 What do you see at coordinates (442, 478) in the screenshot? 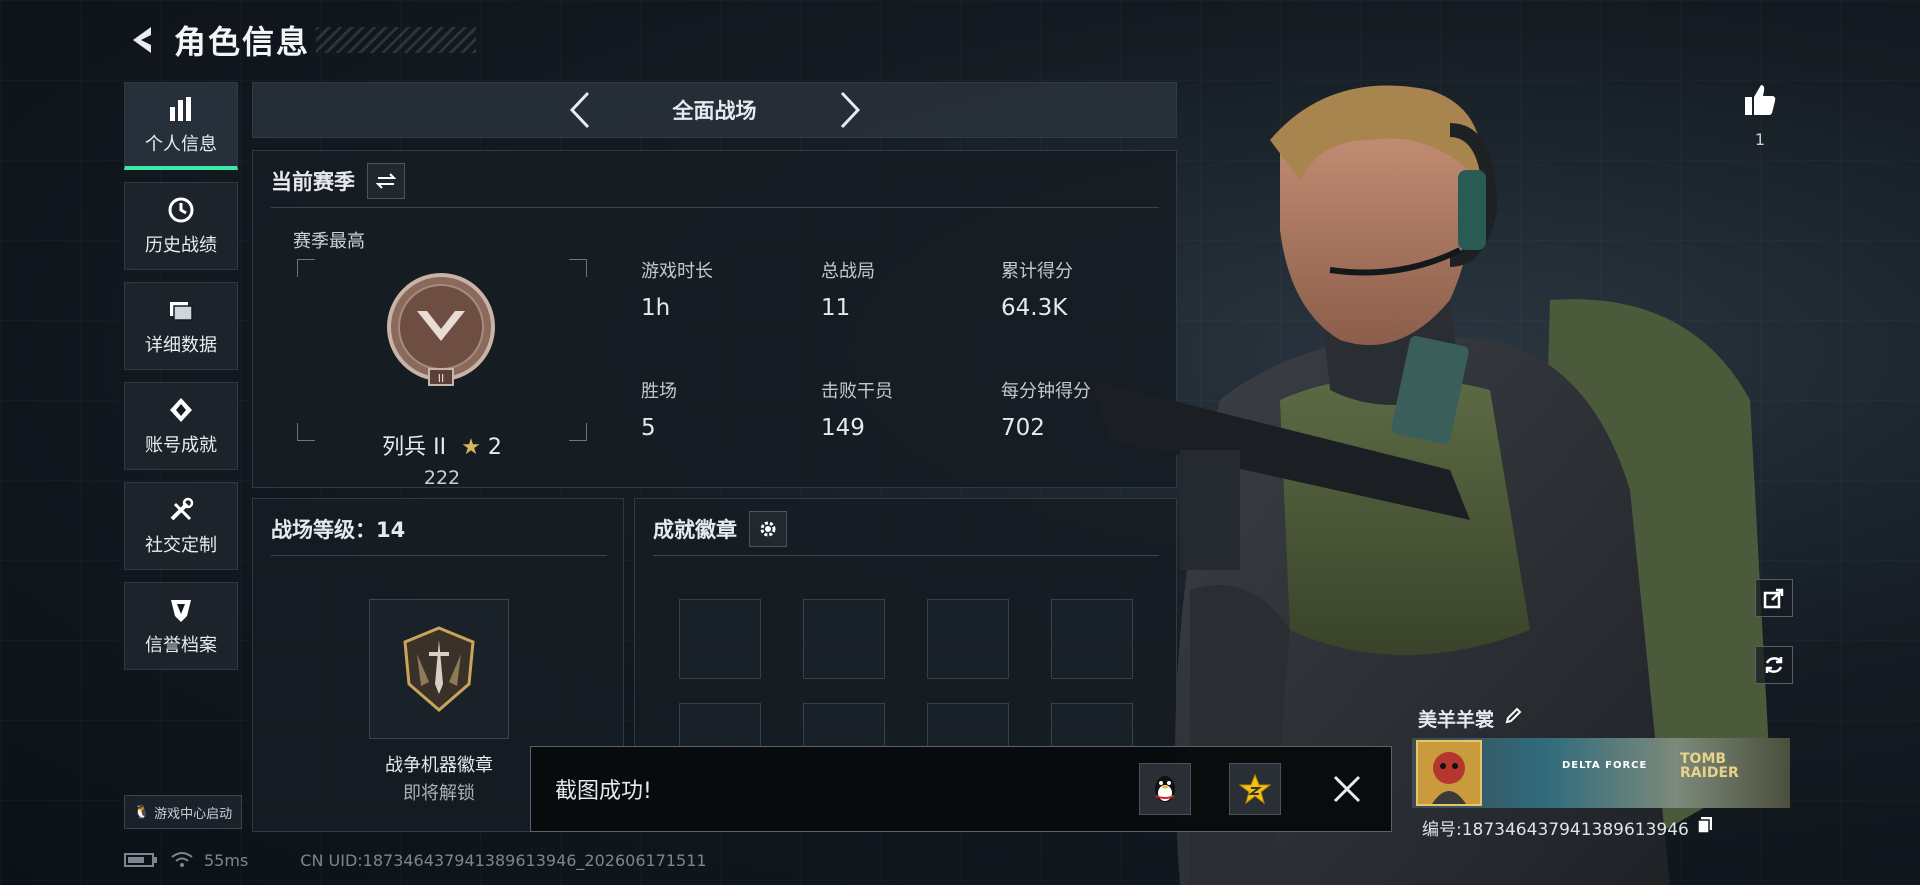
I see `rank-score: 222` at bounding box center [442, 478].